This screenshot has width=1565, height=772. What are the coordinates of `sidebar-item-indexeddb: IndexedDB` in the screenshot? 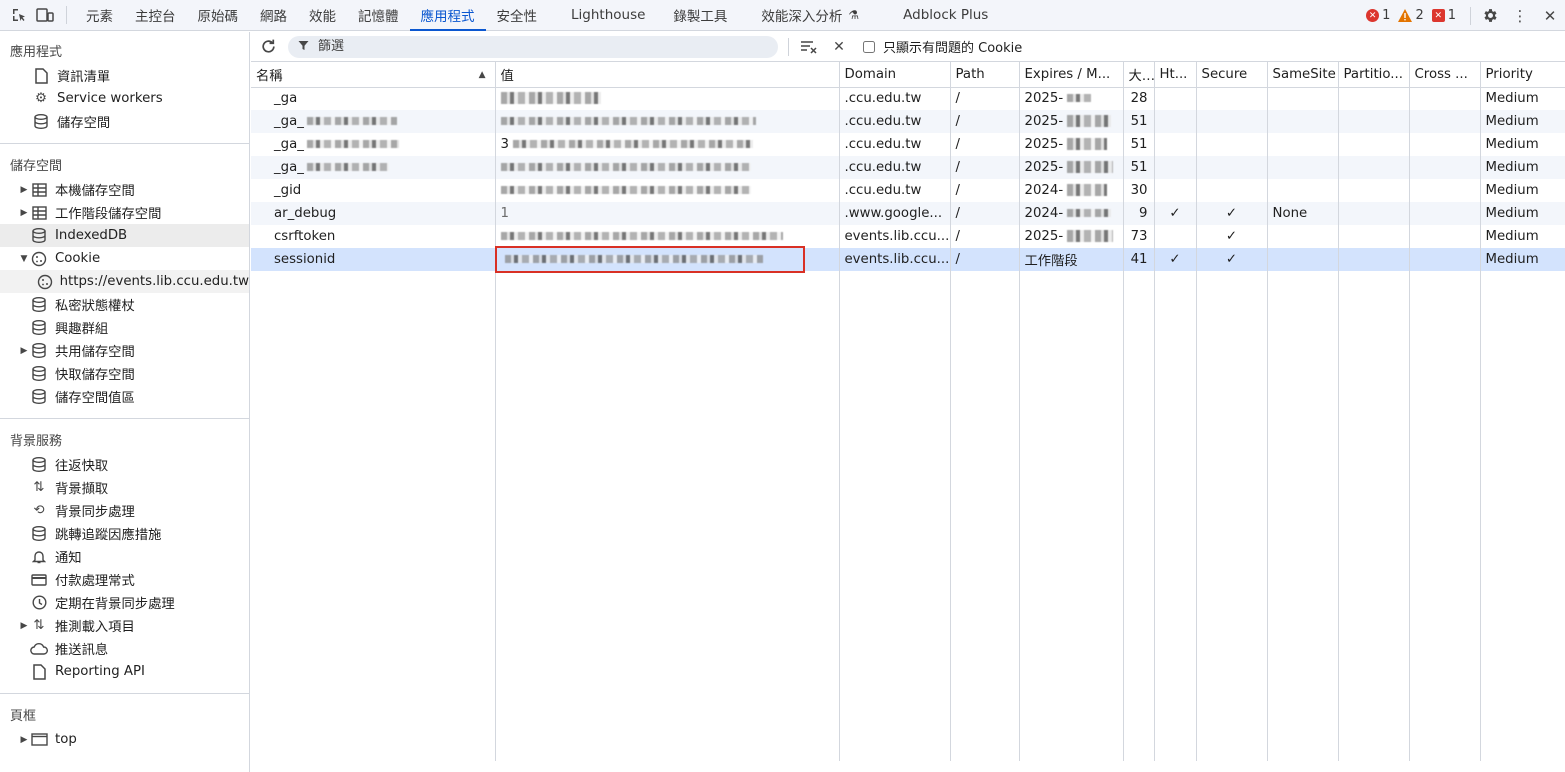 It's located at (124, 235).